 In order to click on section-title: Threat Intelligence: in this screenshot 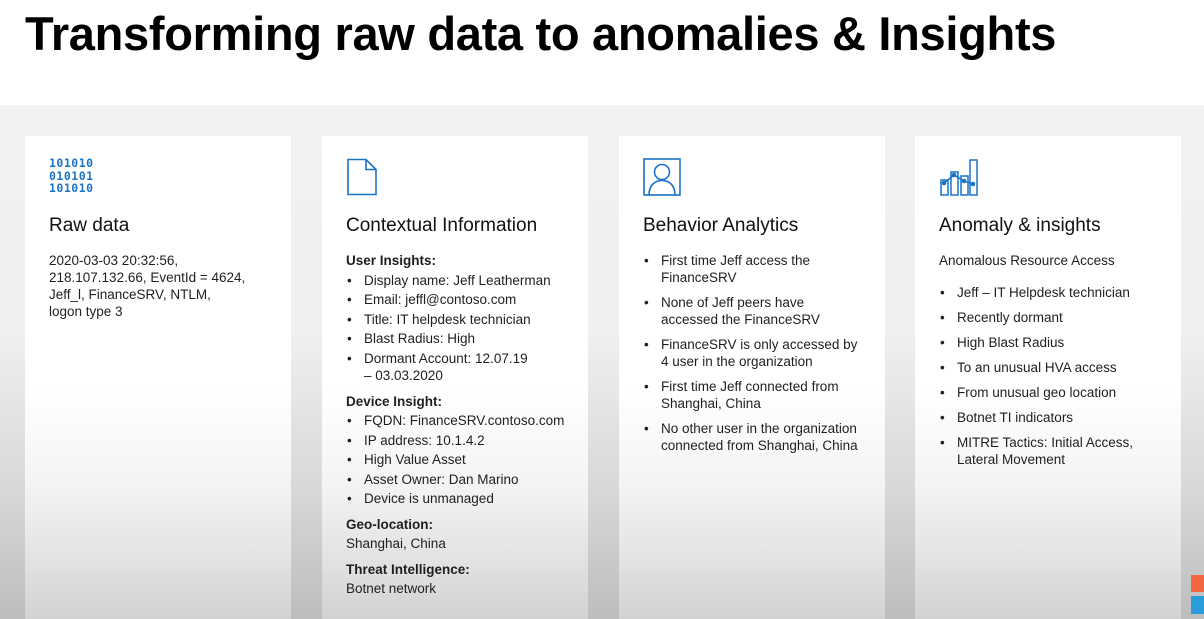, I will do `click(408, 569)`.